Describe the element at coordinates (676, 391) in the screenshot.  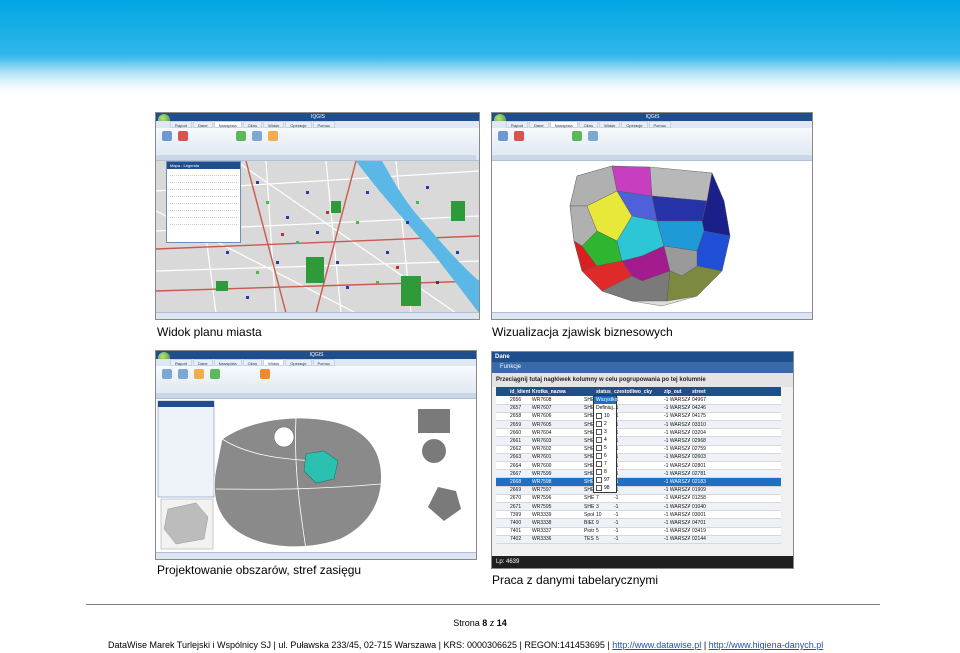
I see `column-header: zip_out` at that location.